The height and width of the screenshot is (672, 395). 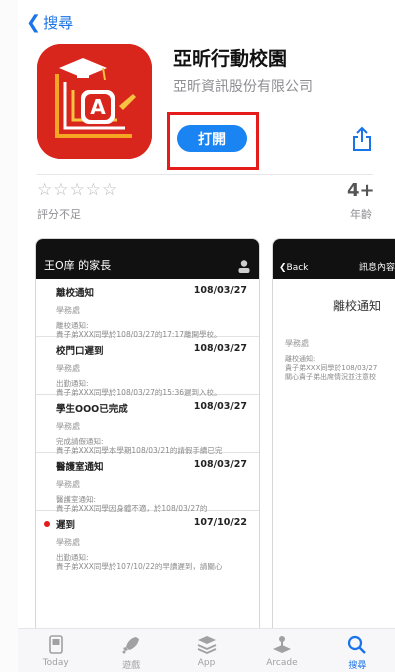 What do you see at coordinates (334, 259) in the screenshot?
I see `preview-header: ❮Back 訊息內容` at bounding box center [334, 259].